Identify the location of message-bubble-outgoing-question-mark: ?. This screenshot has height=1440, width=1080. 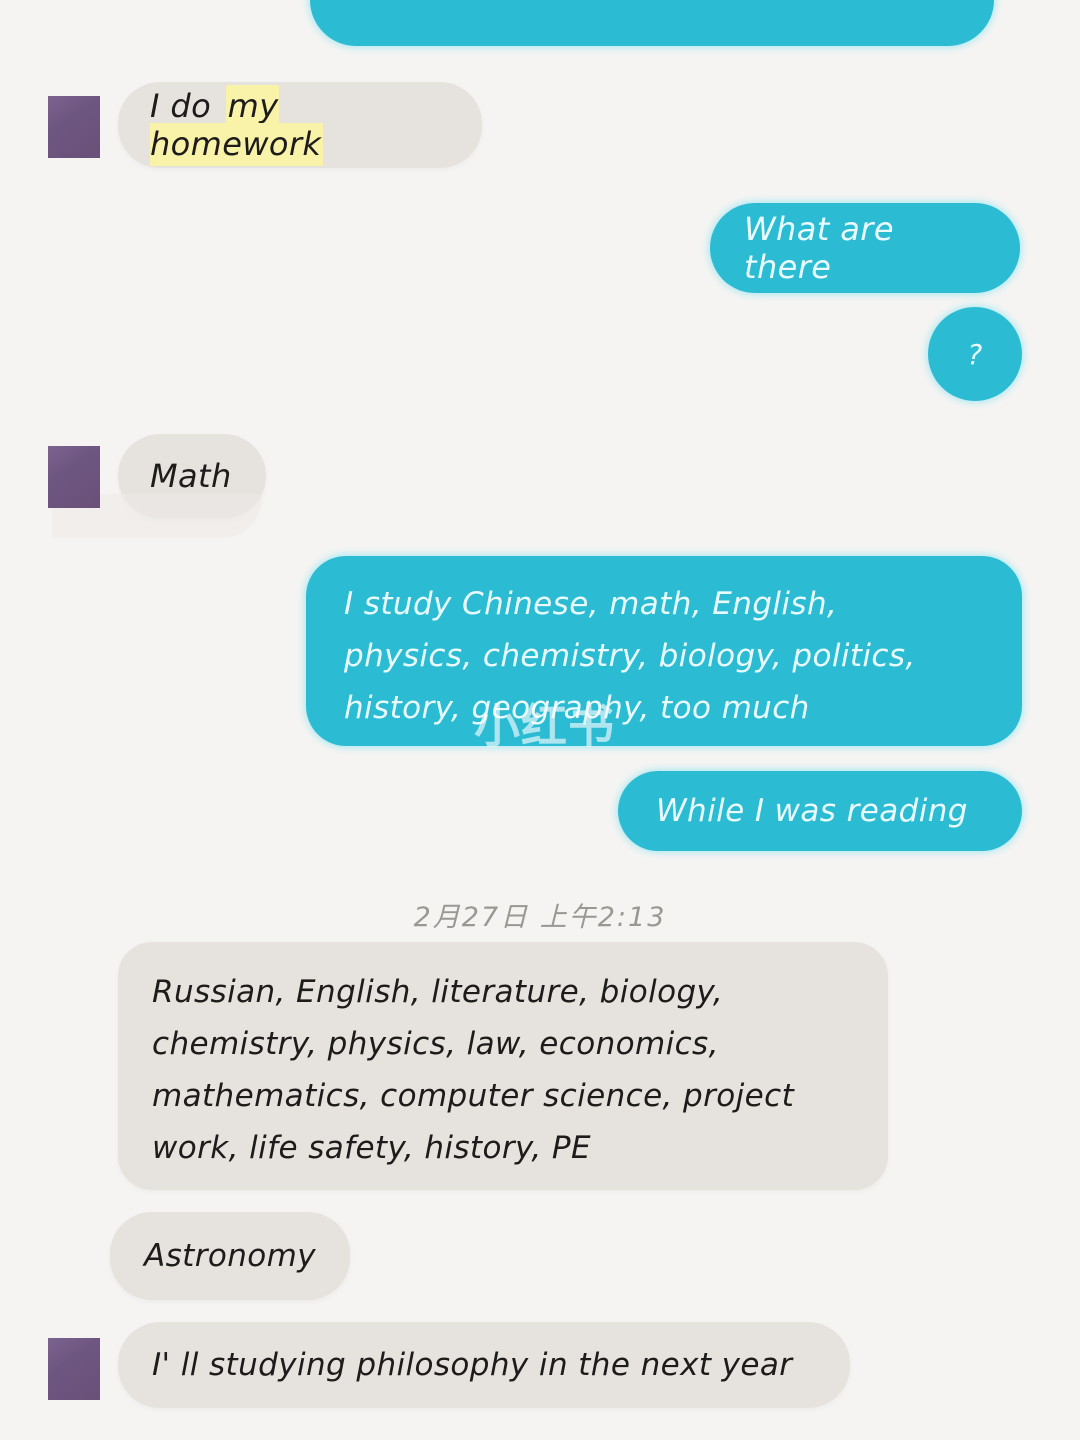
(975, 354).